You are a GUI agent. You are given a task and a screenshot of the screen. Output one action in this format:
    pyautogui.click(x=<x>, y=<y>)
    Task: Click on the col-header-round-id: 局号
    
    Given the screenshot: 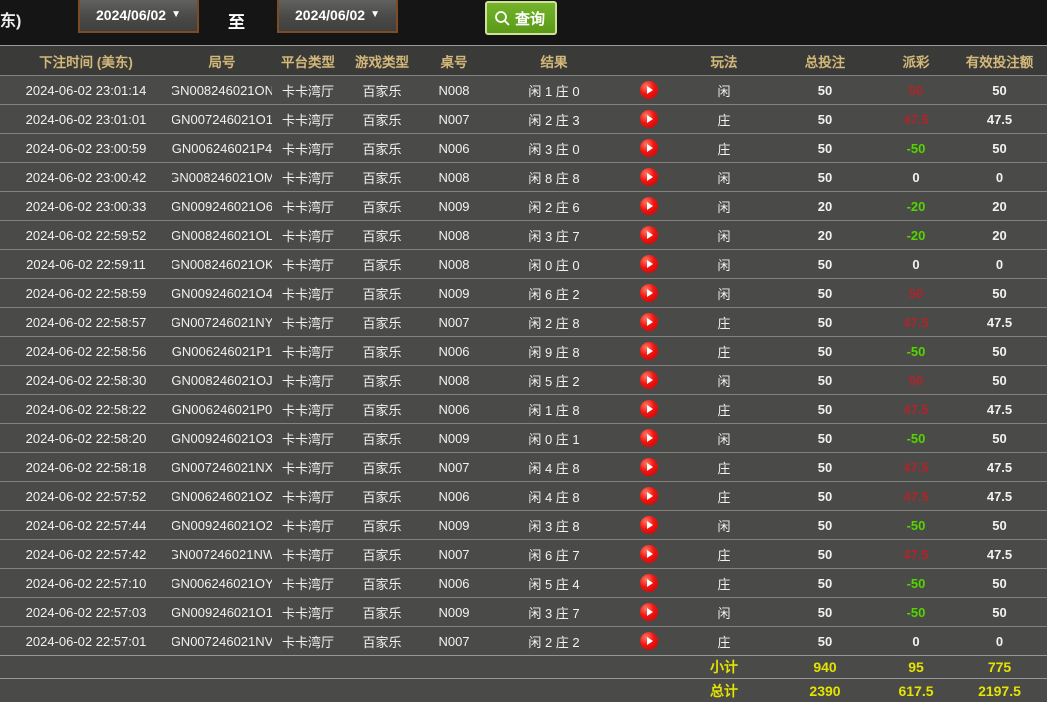 What is the action you would take?
    pyautogui.click(x=222, y=62)
    